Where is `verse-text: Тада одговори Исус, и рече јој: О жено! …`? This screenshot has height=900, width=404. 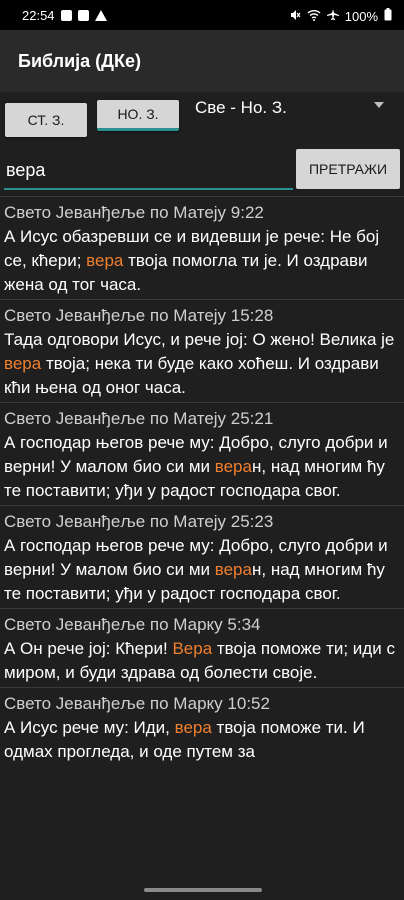
verse-text: Тада одговори Исус, и рече јој: О жено! … is located at coordinates (202, 364).